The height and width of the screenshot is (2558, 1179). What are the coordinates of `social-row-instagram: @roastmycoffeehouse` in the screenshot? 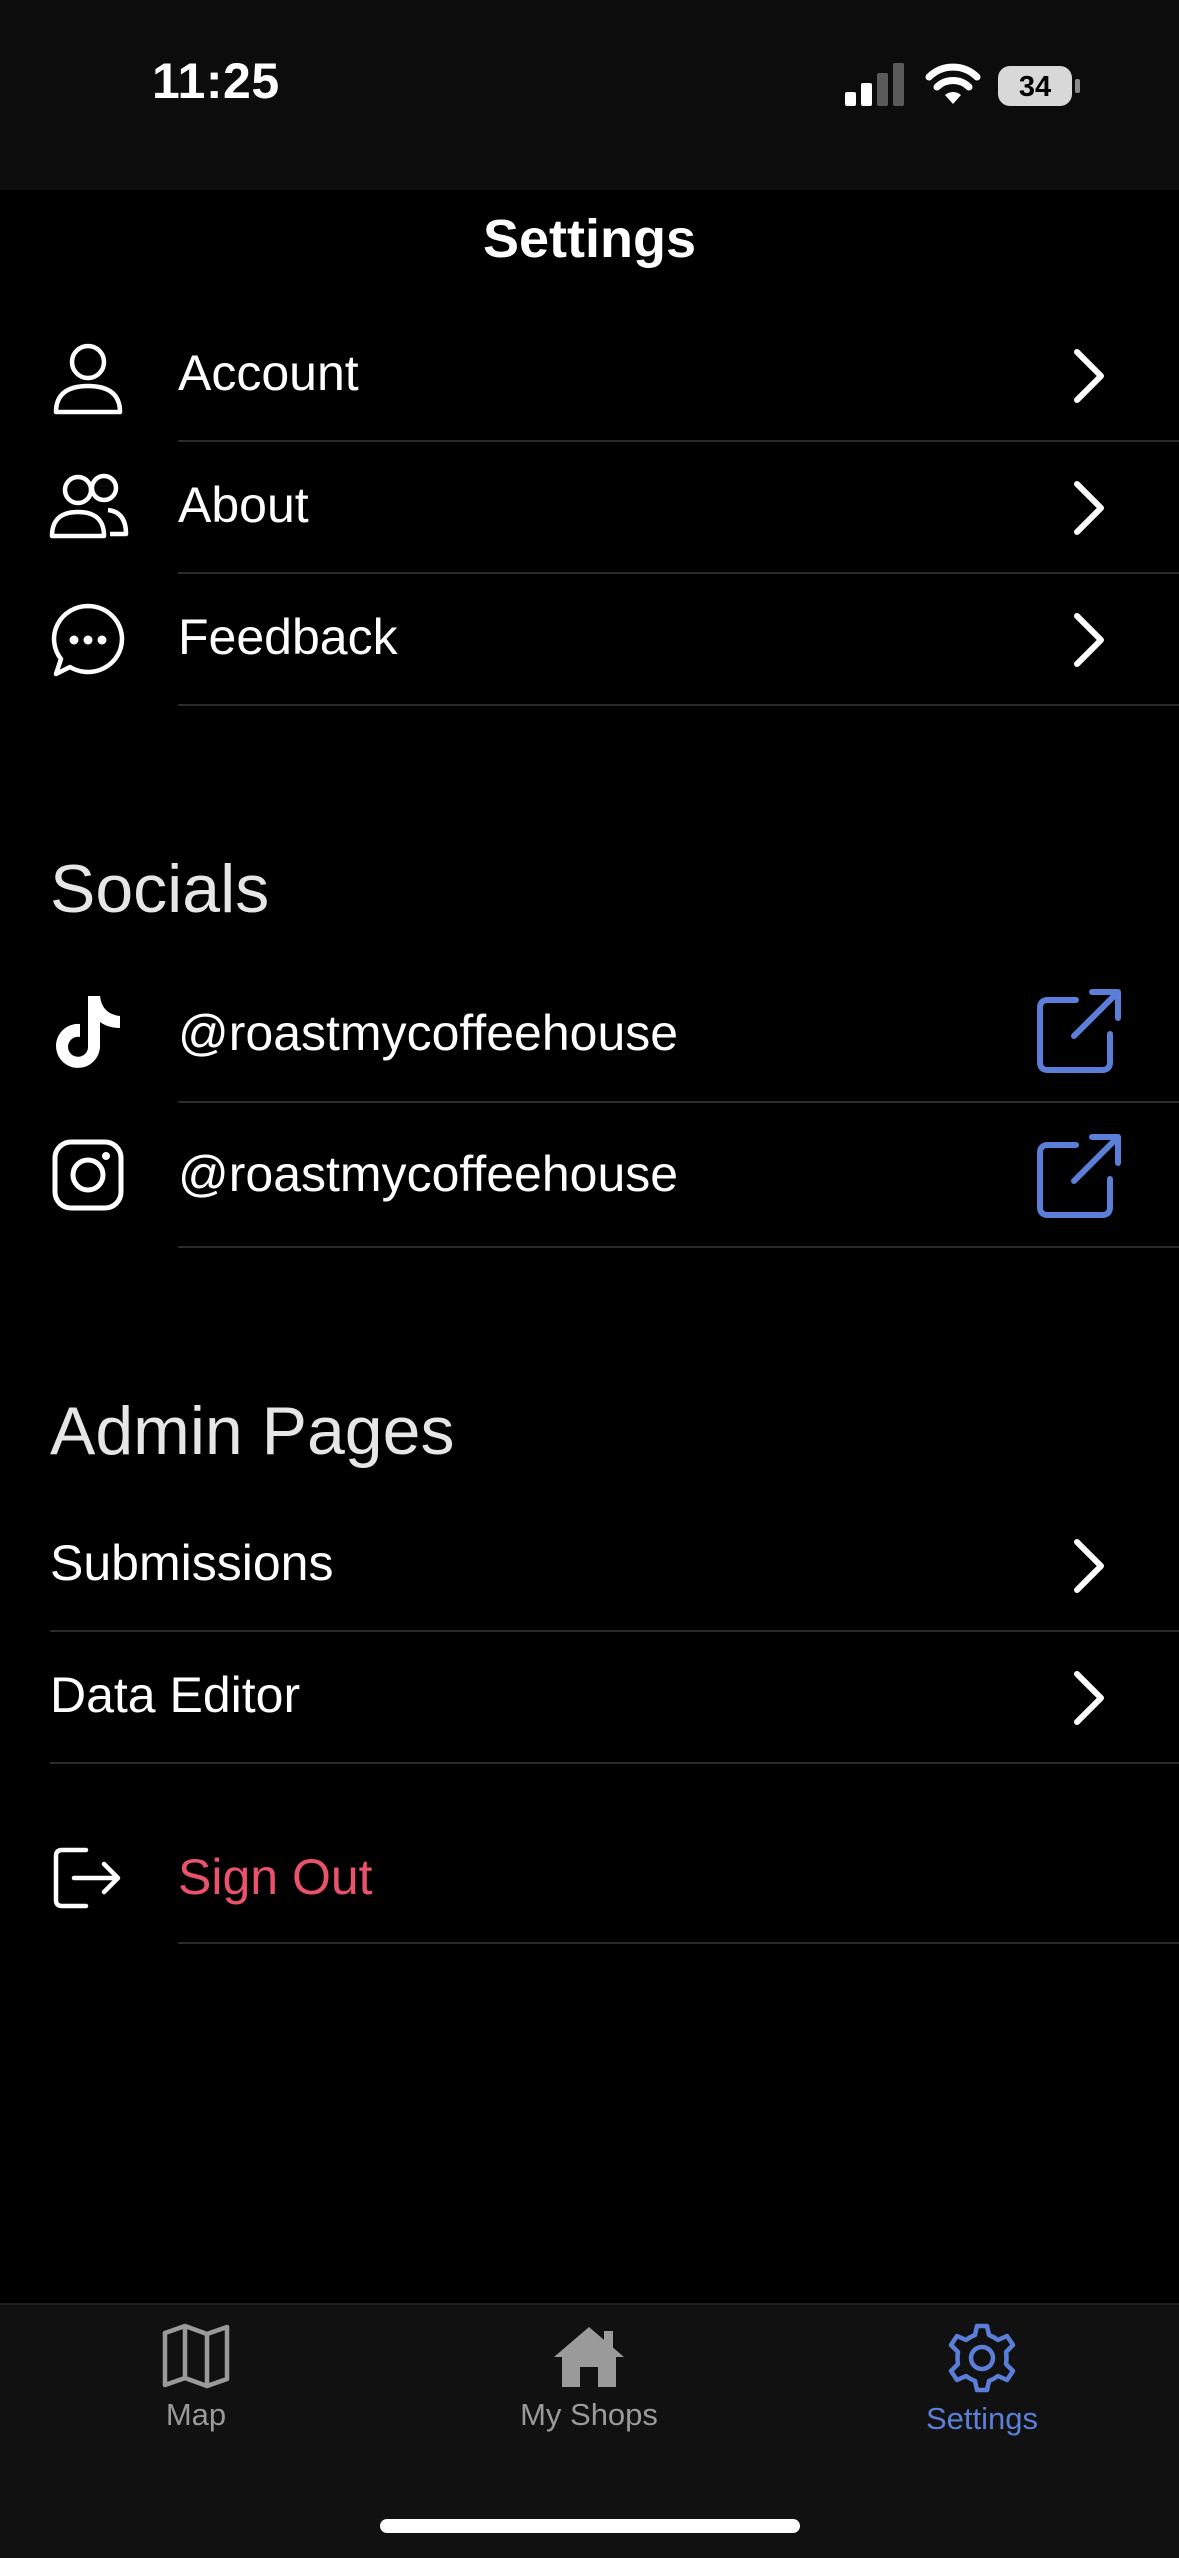 It's located at (589, 1175).